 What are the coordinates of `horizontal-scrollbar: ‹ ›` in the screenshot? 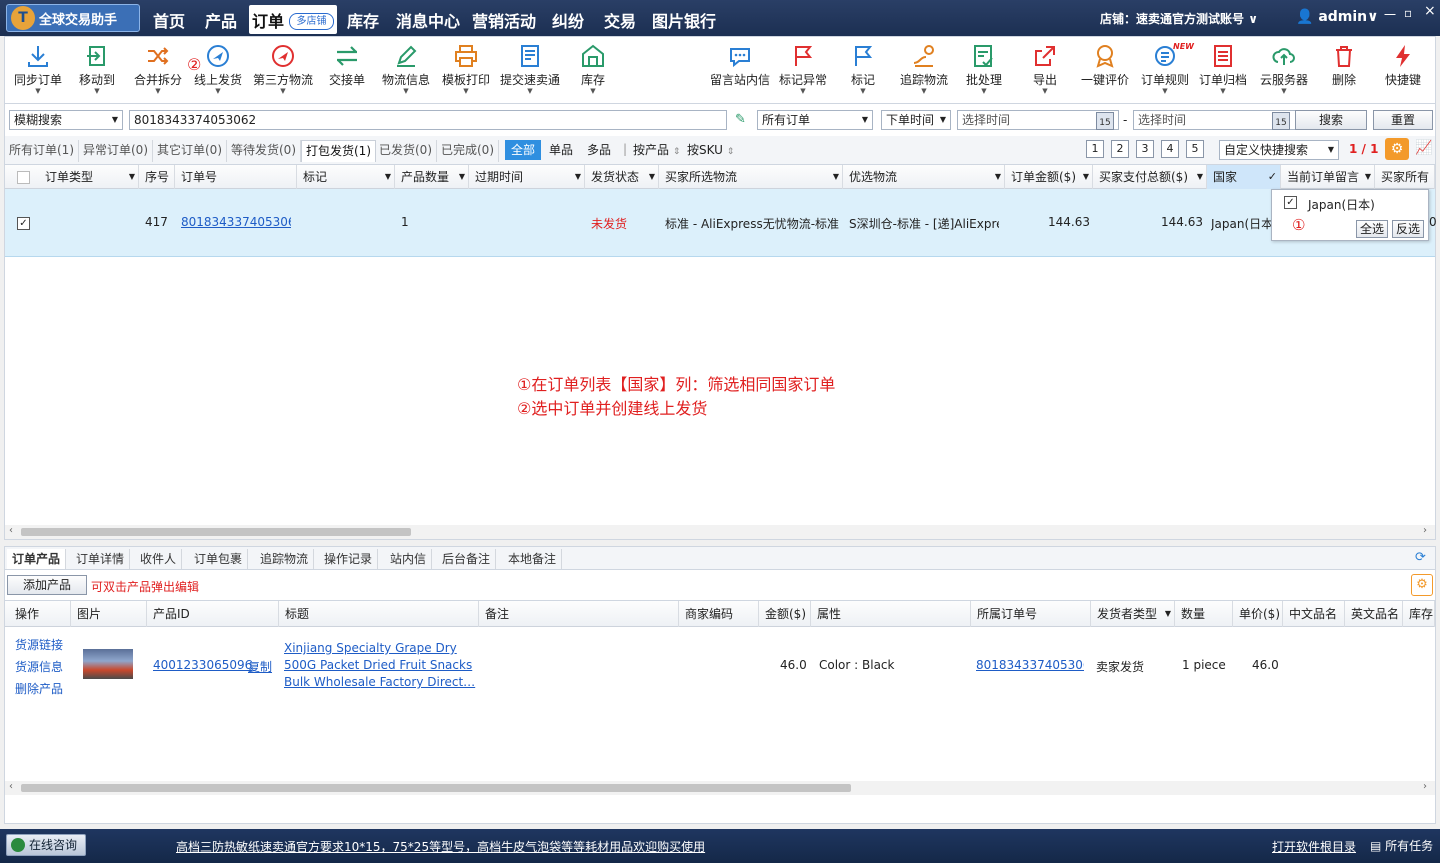 It's located at (720, 788).